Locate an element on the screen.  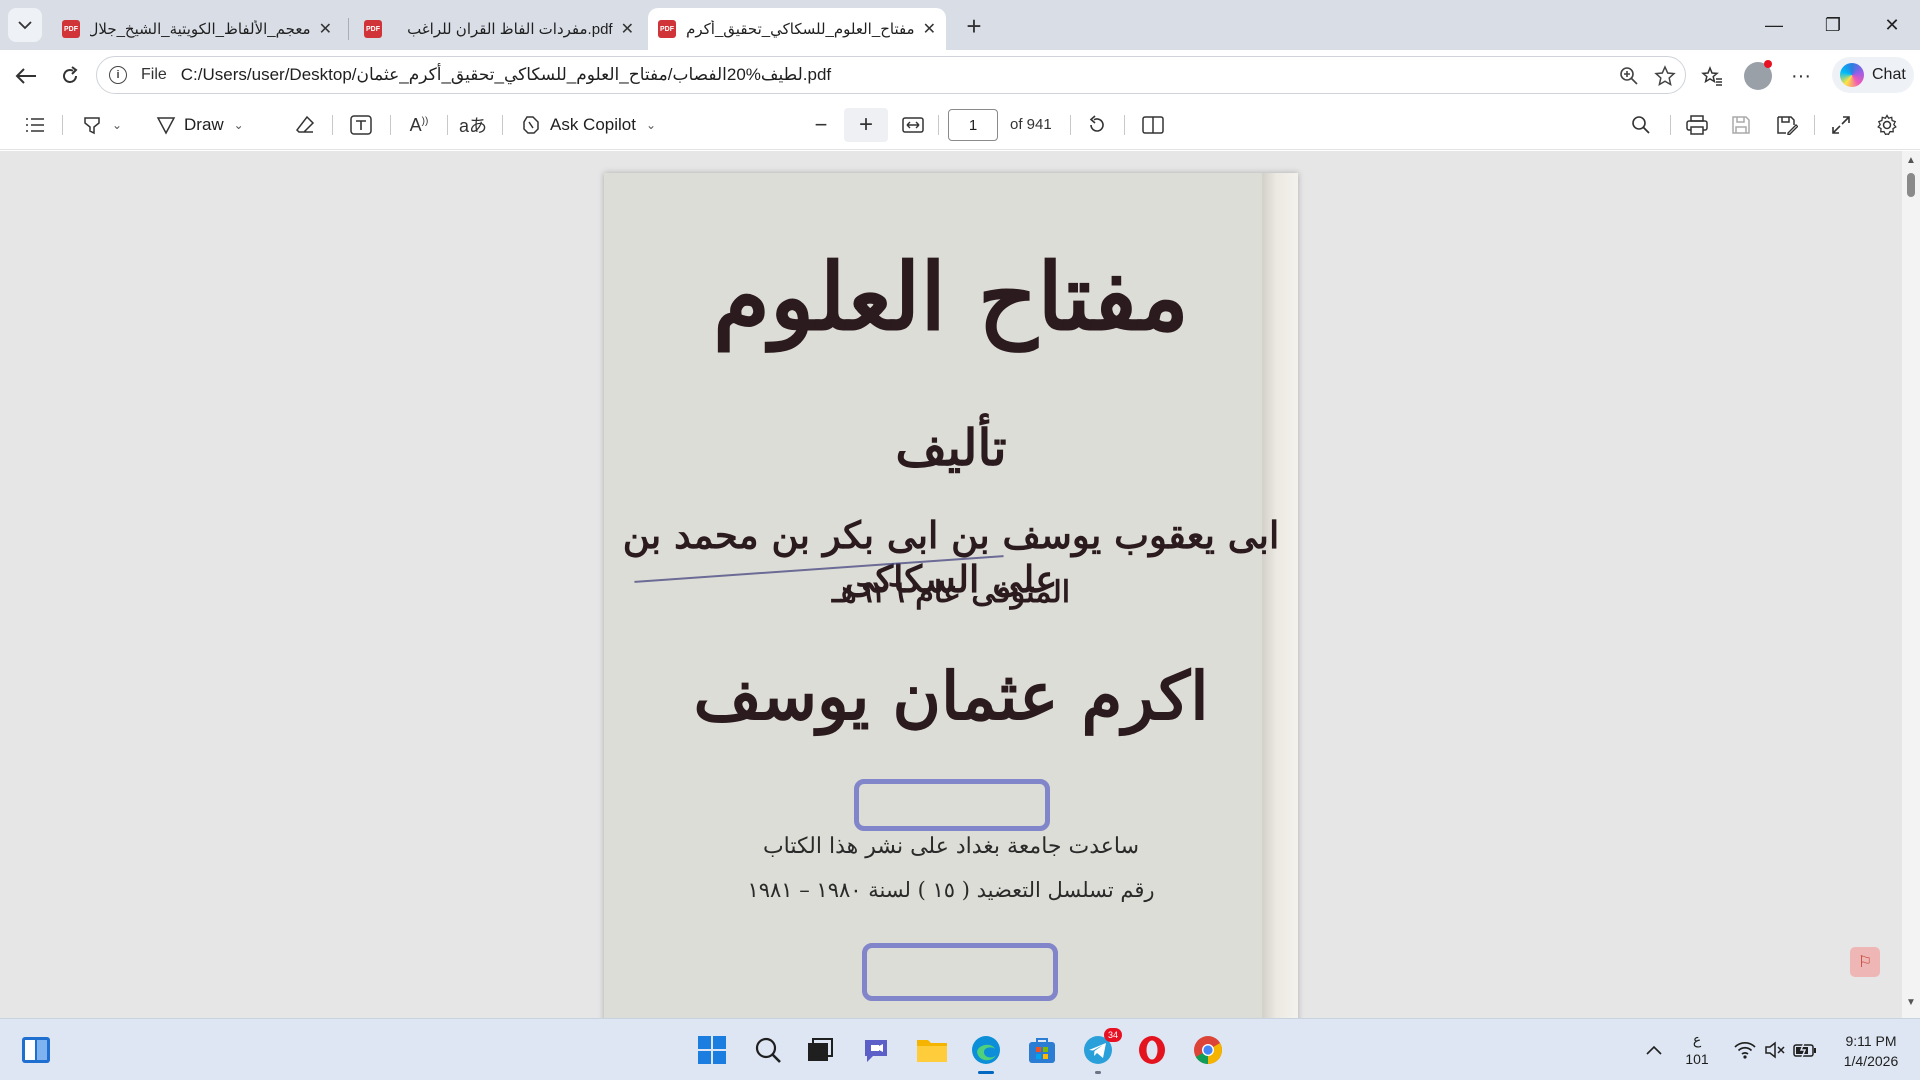
scroll-thumb is located at coordinates (1911, 185).